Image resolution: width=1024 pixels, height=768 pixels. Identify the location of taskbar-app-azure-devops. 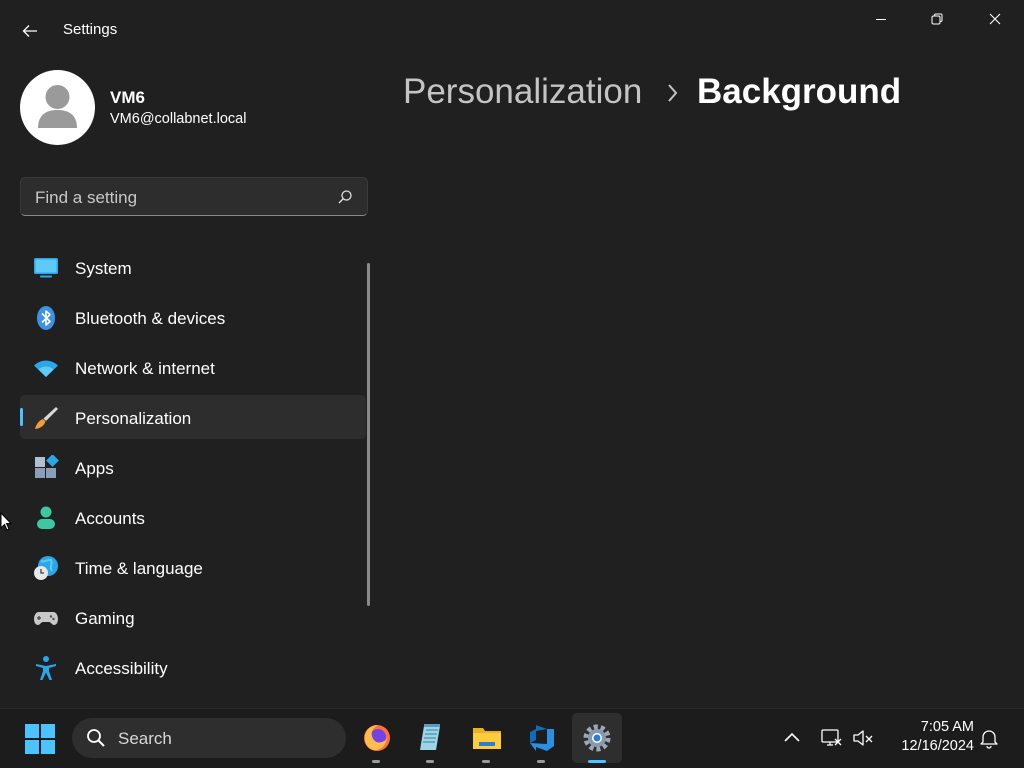
(542, 738).